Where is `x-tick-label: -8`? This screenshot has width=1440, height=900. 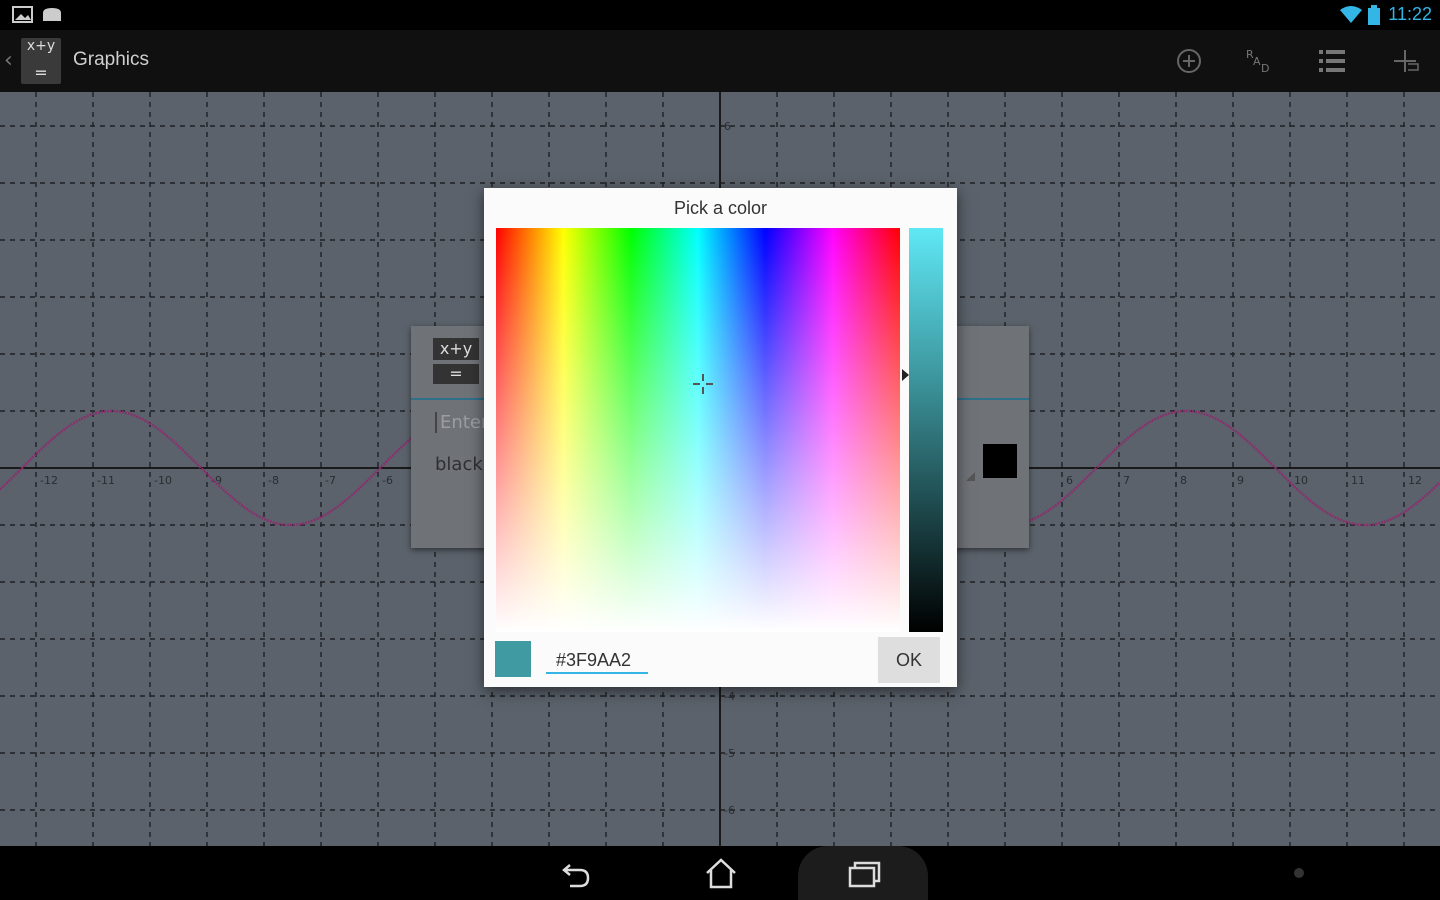
x-tick-label: -8 is located at coordinates (273, 480).